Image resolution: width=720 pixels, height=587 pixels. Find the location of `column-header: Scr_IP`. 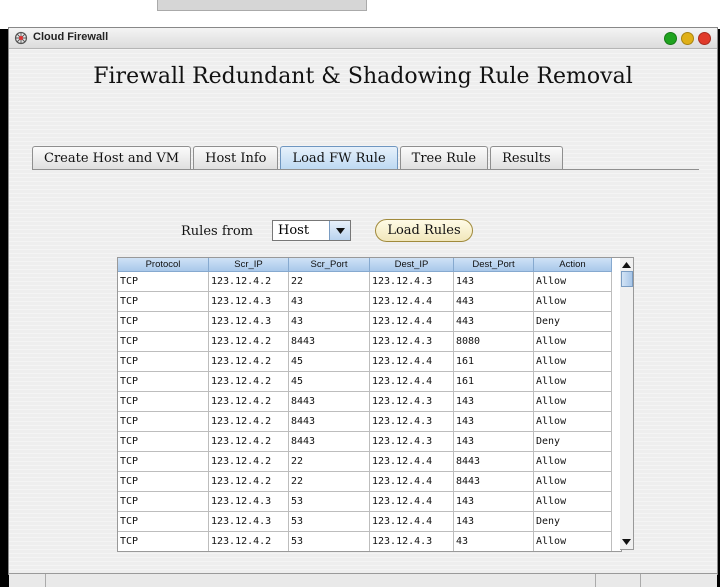

column-header: Scr_IP is located at coordinates (249, 265).